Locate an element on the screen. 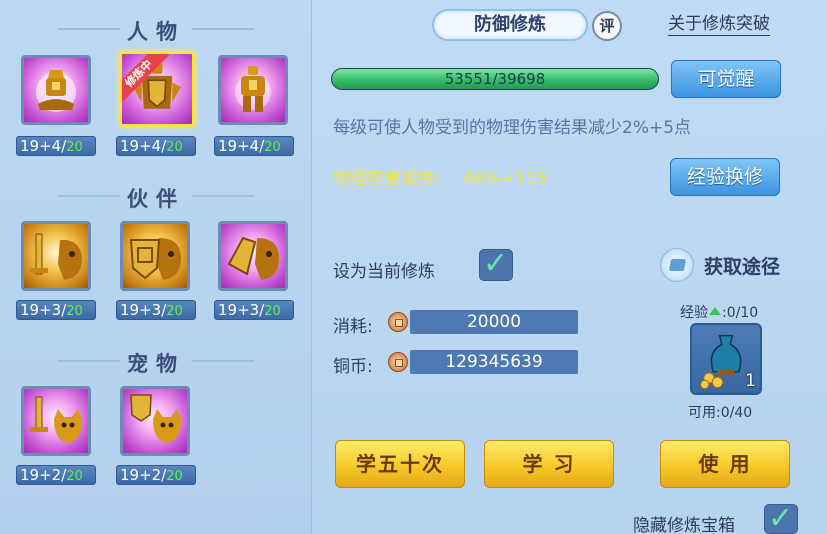 The image size is (827, 534). exp-exchange-button: 经验换修 is located at coordinates (725, 177).